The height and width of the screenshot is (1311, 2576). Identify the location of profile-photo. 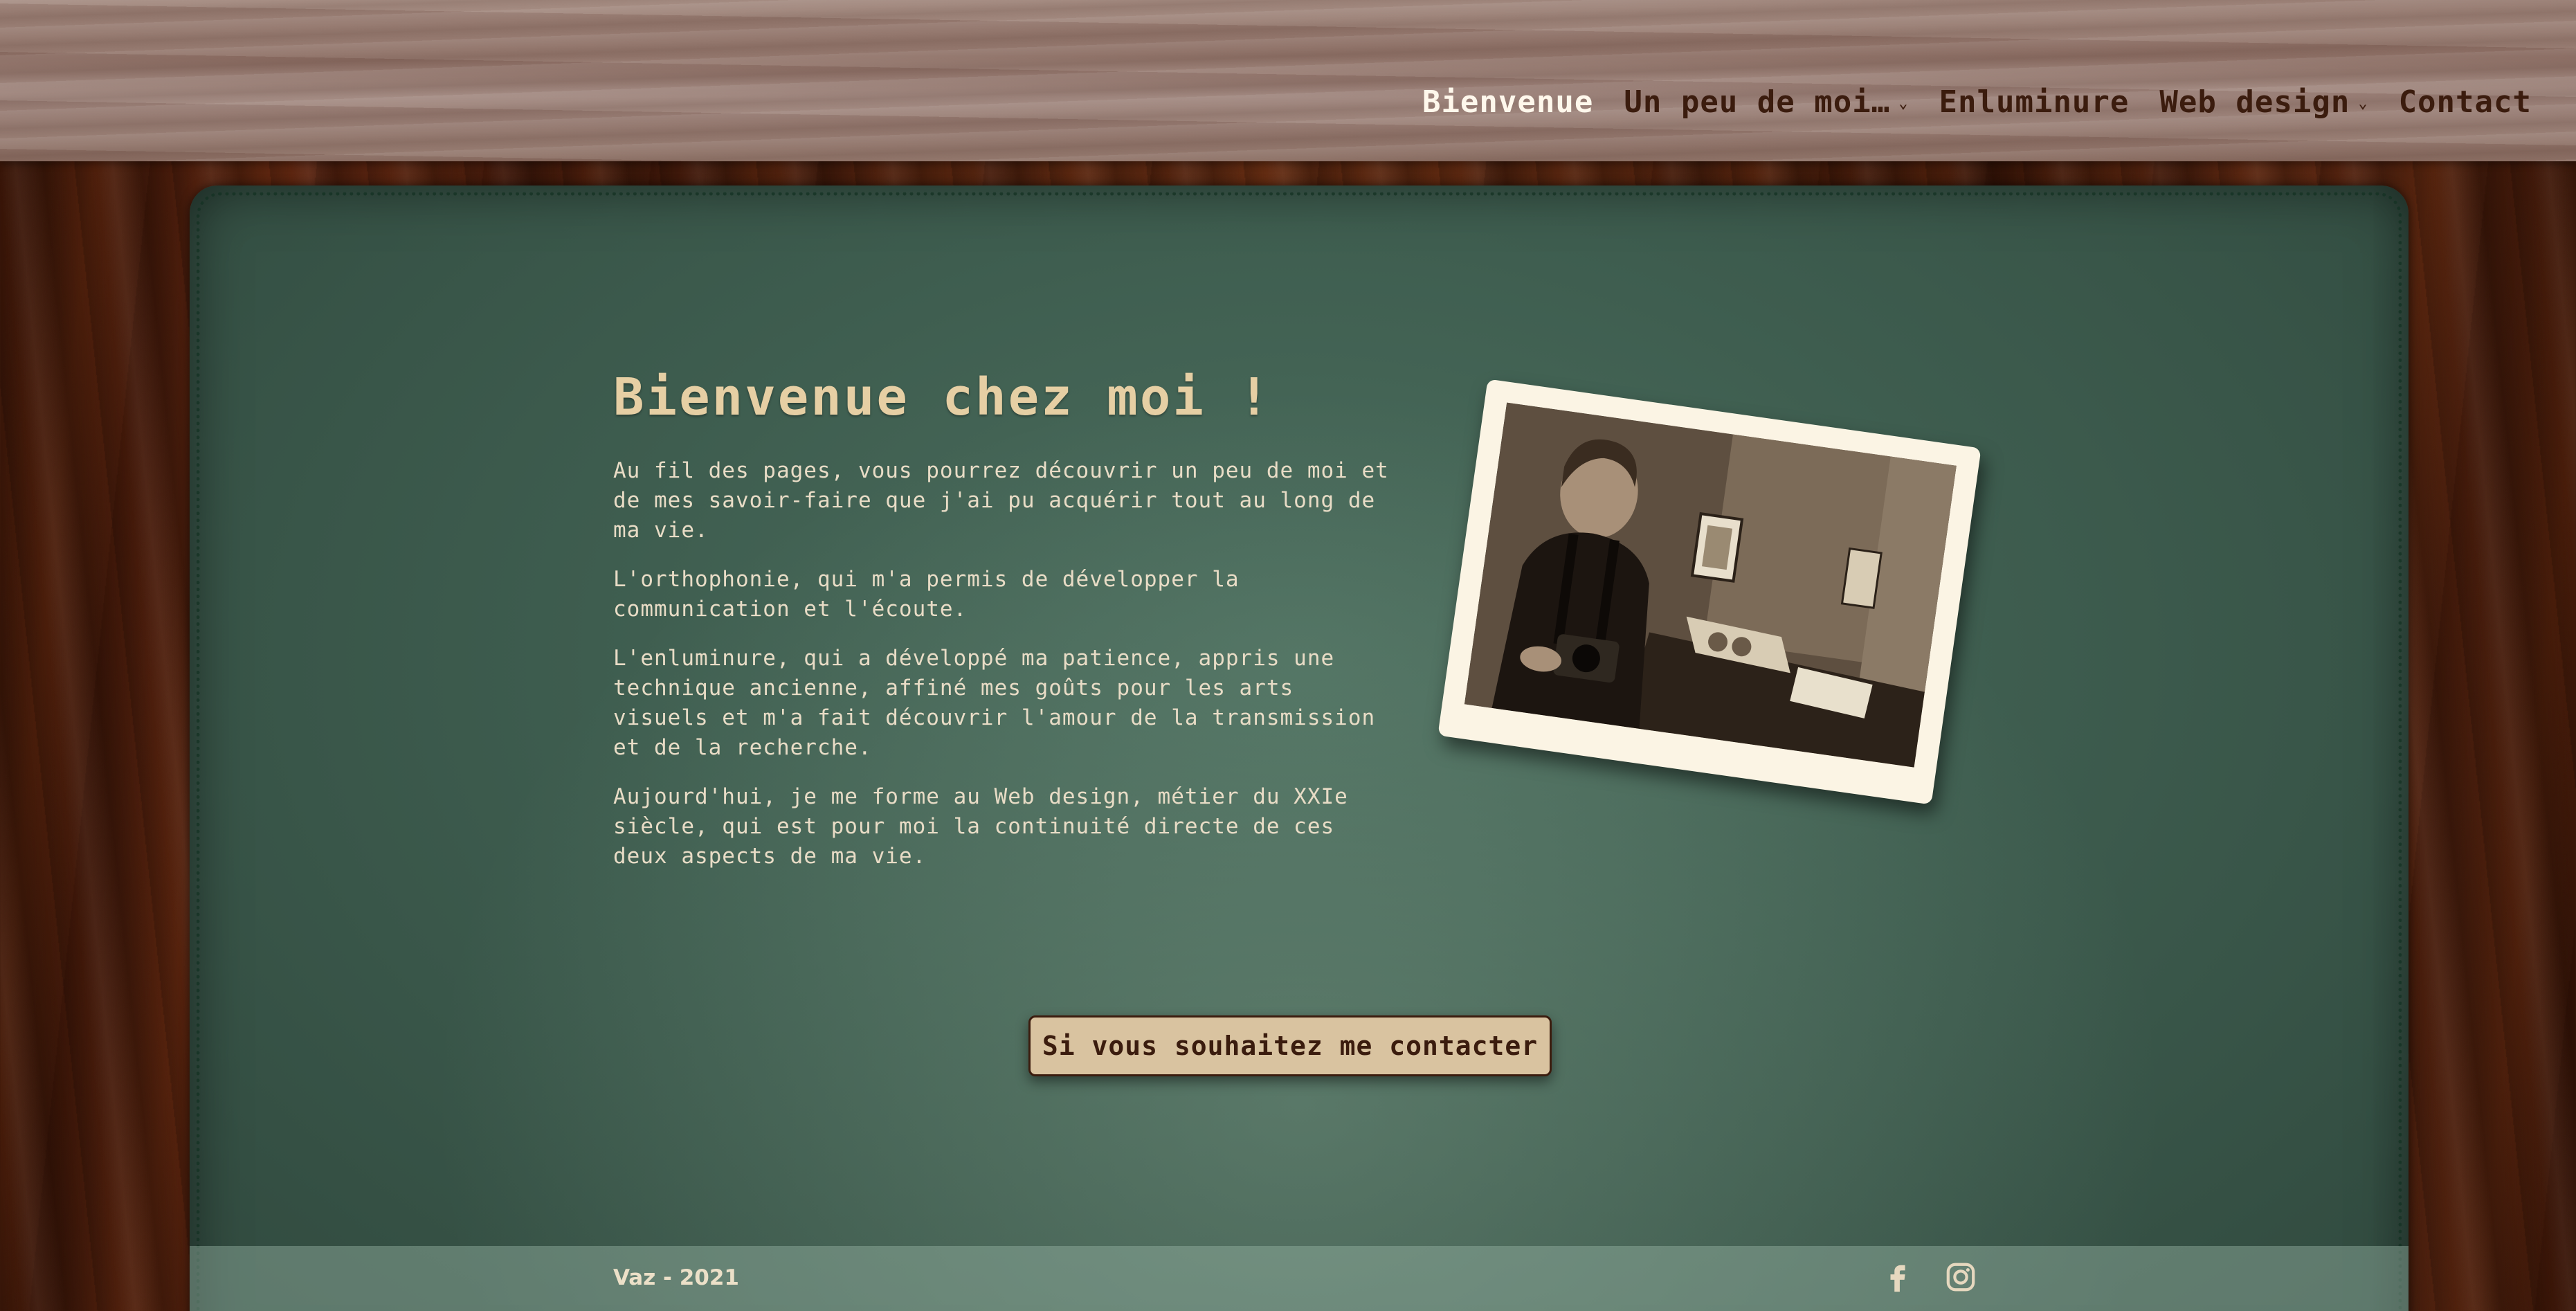
(1710, 585).